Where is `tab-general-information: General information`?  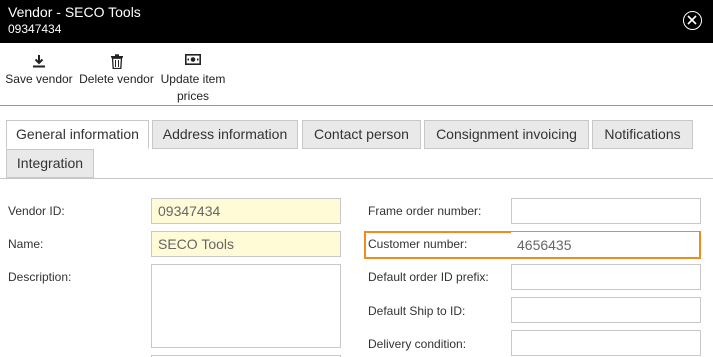
tab-general-information: General information is located at coordinates (77, 134).